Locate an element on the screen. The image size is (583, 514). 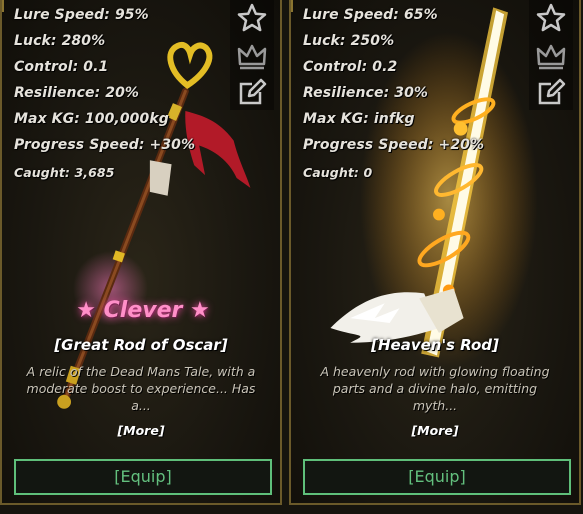
stat-lure-speed: Lure Speed: 65% is located at coordinates (370, 15).